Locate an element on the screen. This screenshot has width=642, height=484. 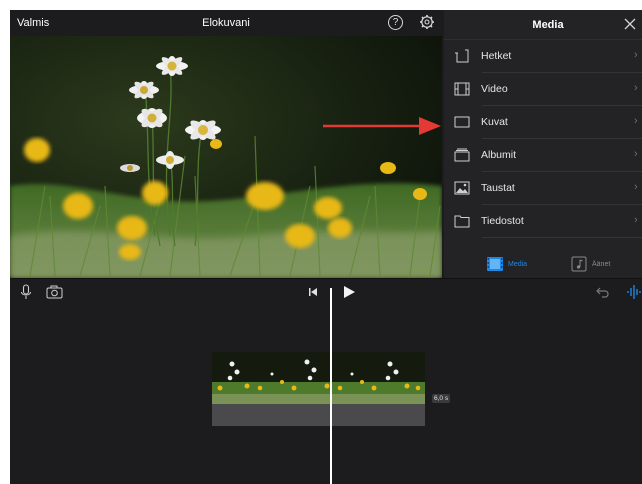
media-item-label: Video is located at coordinates (494, 89).